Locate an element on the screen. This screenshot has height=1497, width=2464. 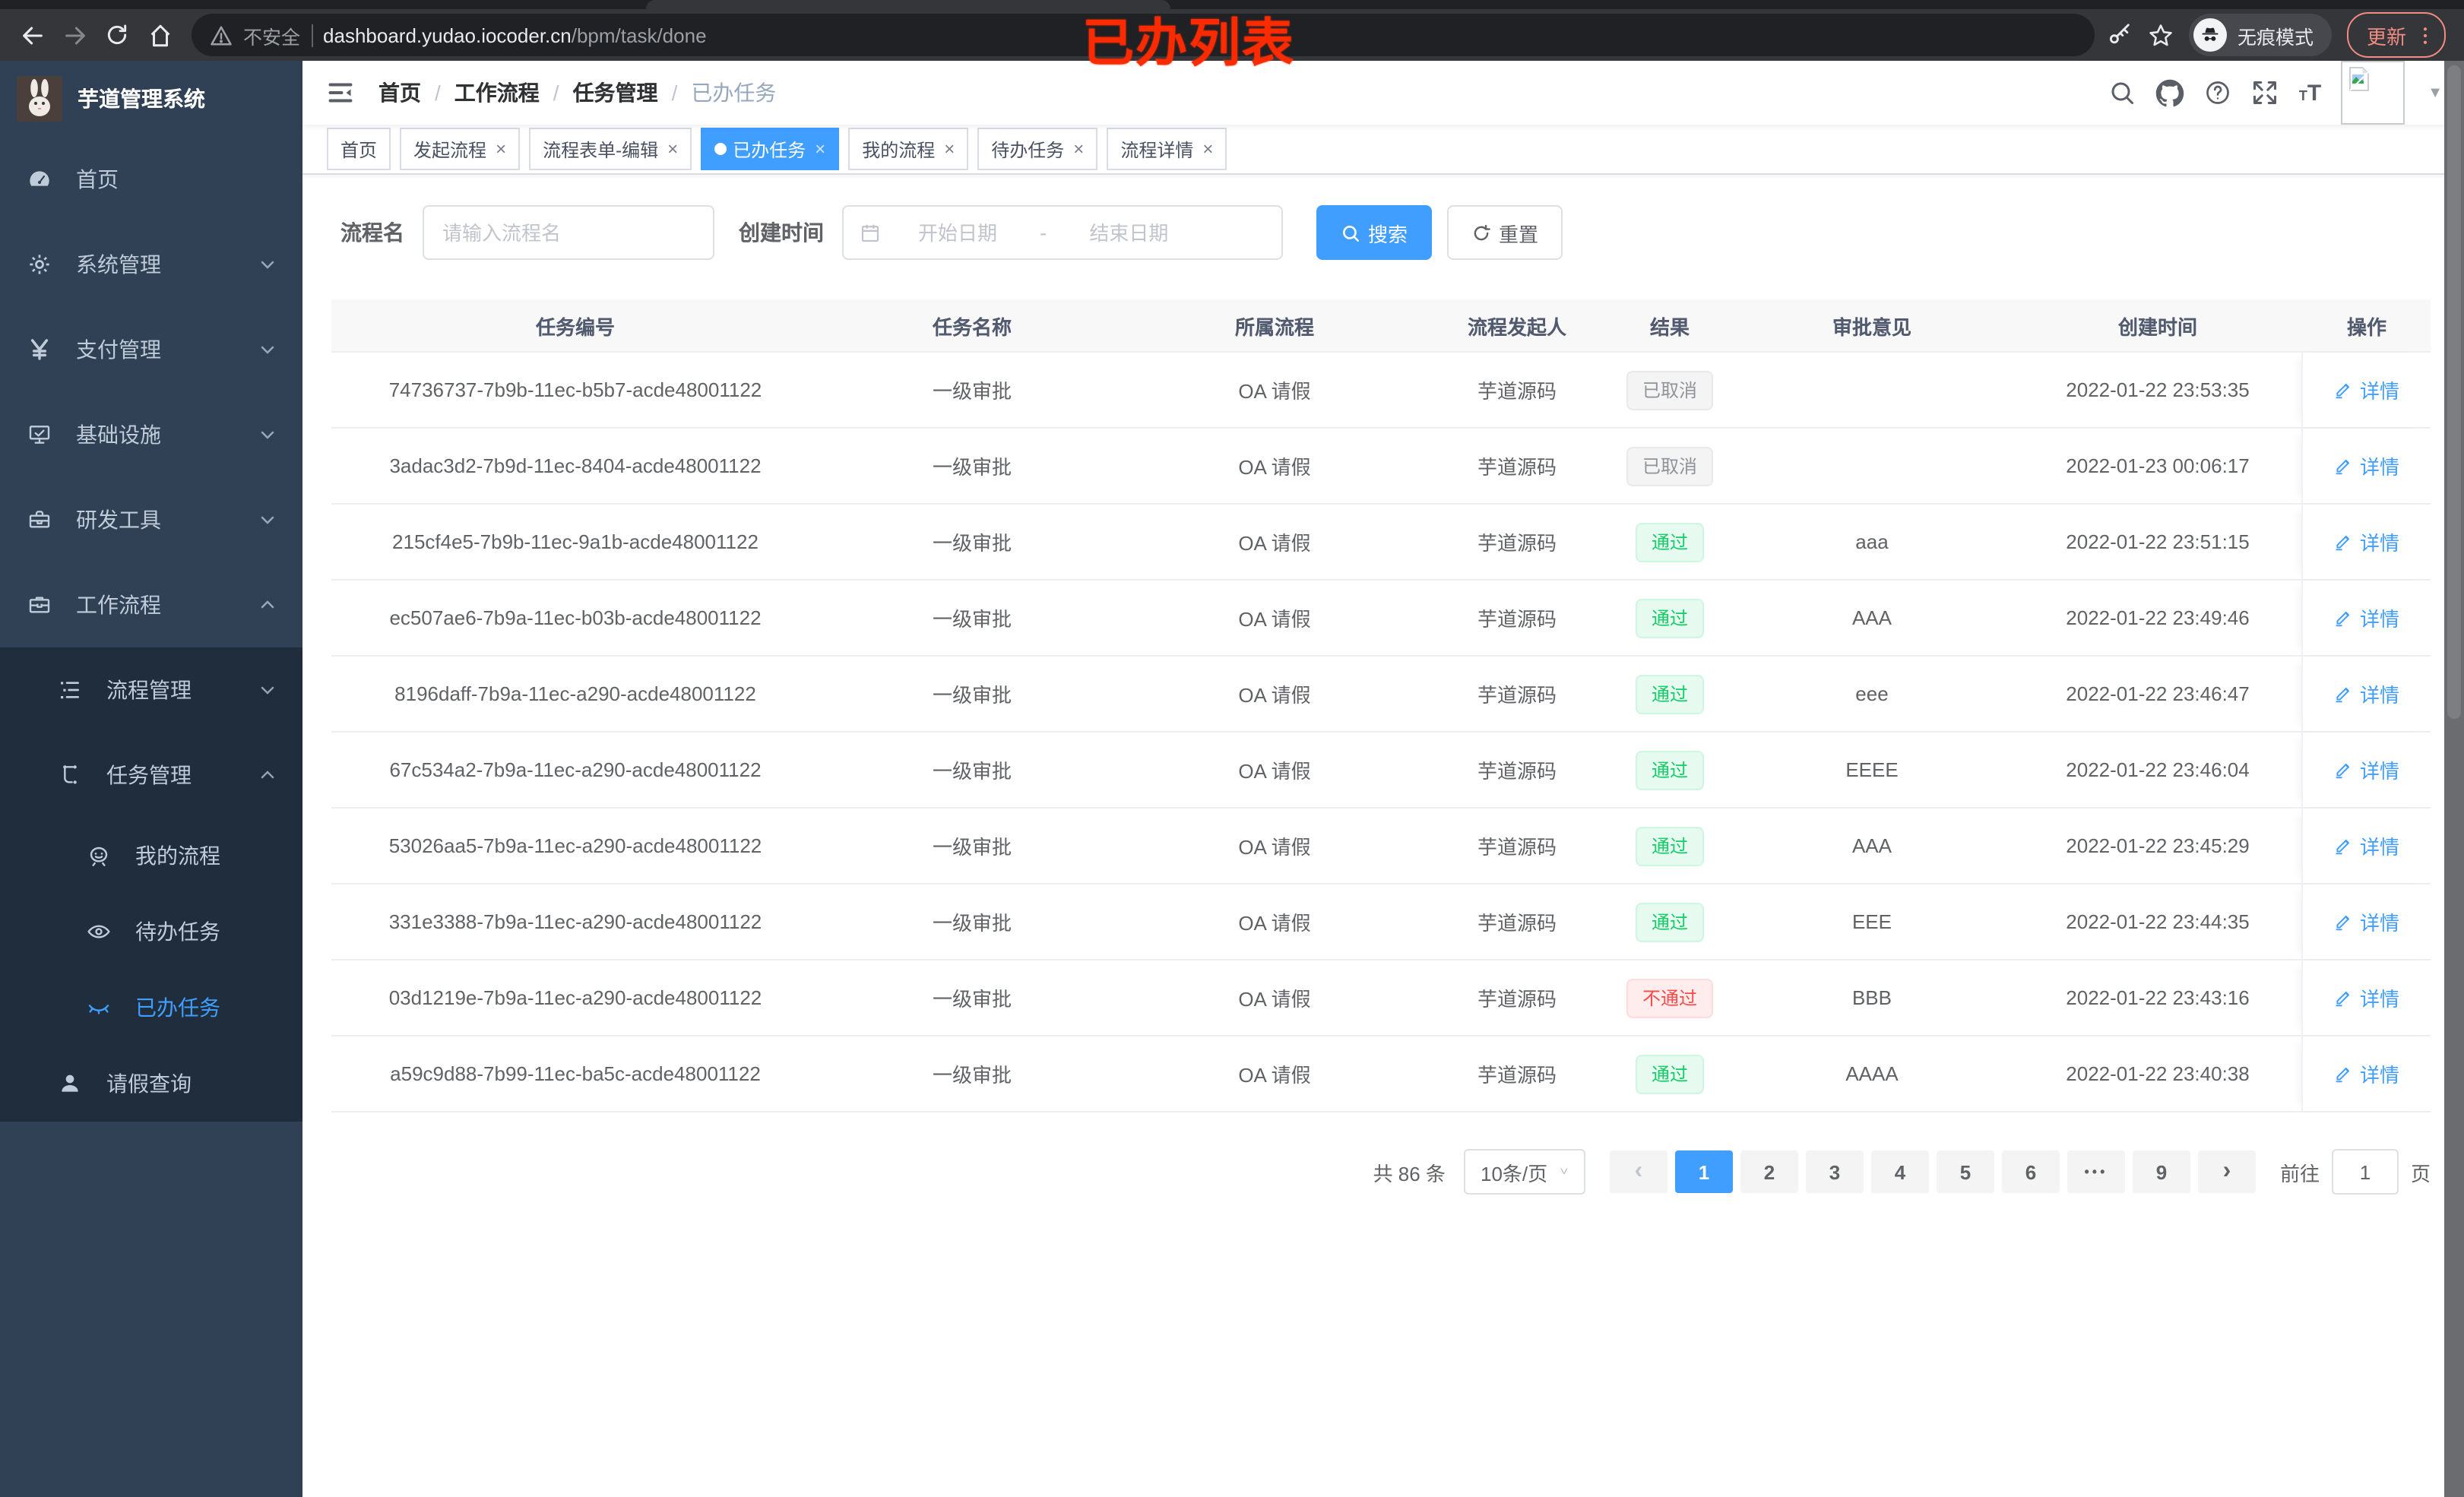
avatar is located at coordinates (2373, 93).